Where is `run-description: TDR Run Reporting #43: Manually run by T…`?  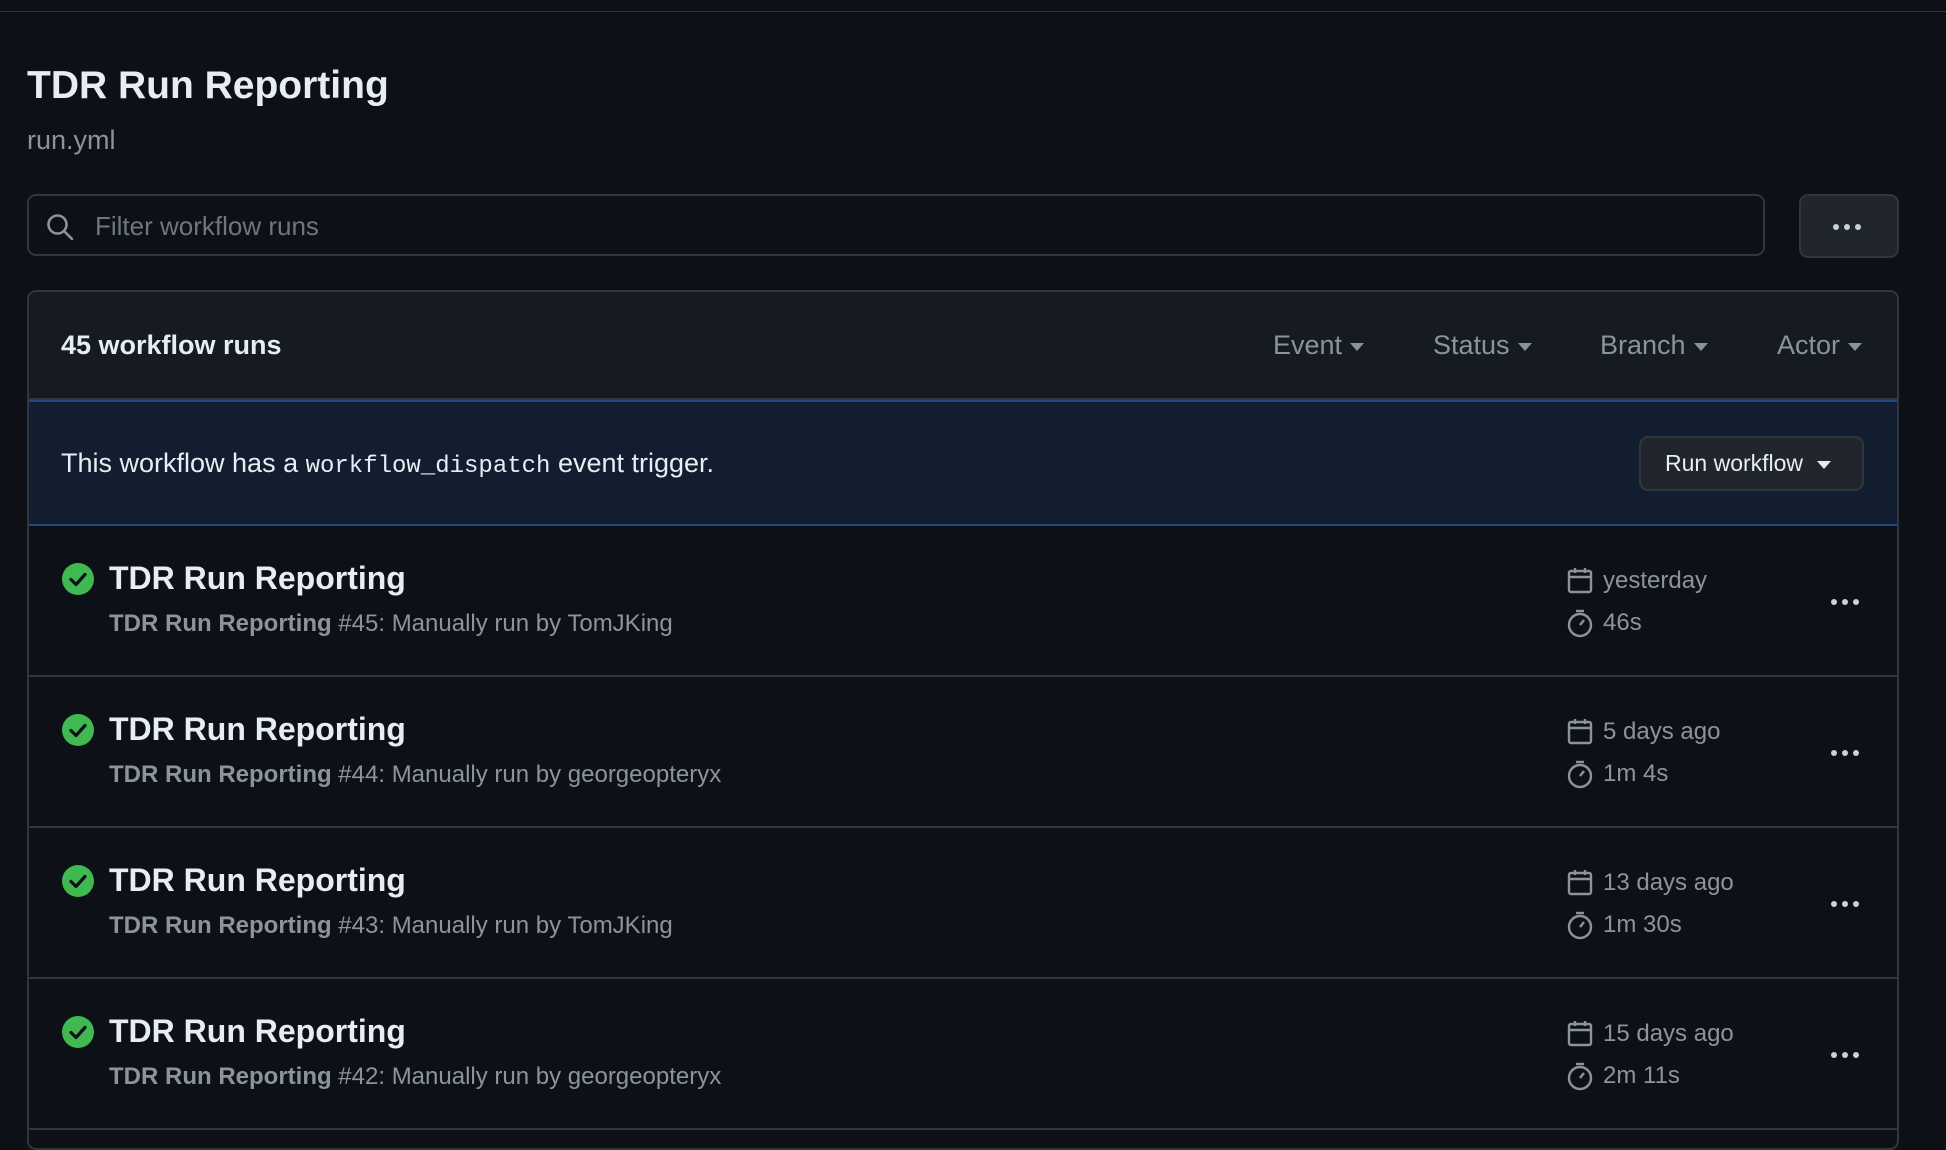
run-description: TDR Run Reporting #43: Manually run by T… is located at coordinates (391, 925).